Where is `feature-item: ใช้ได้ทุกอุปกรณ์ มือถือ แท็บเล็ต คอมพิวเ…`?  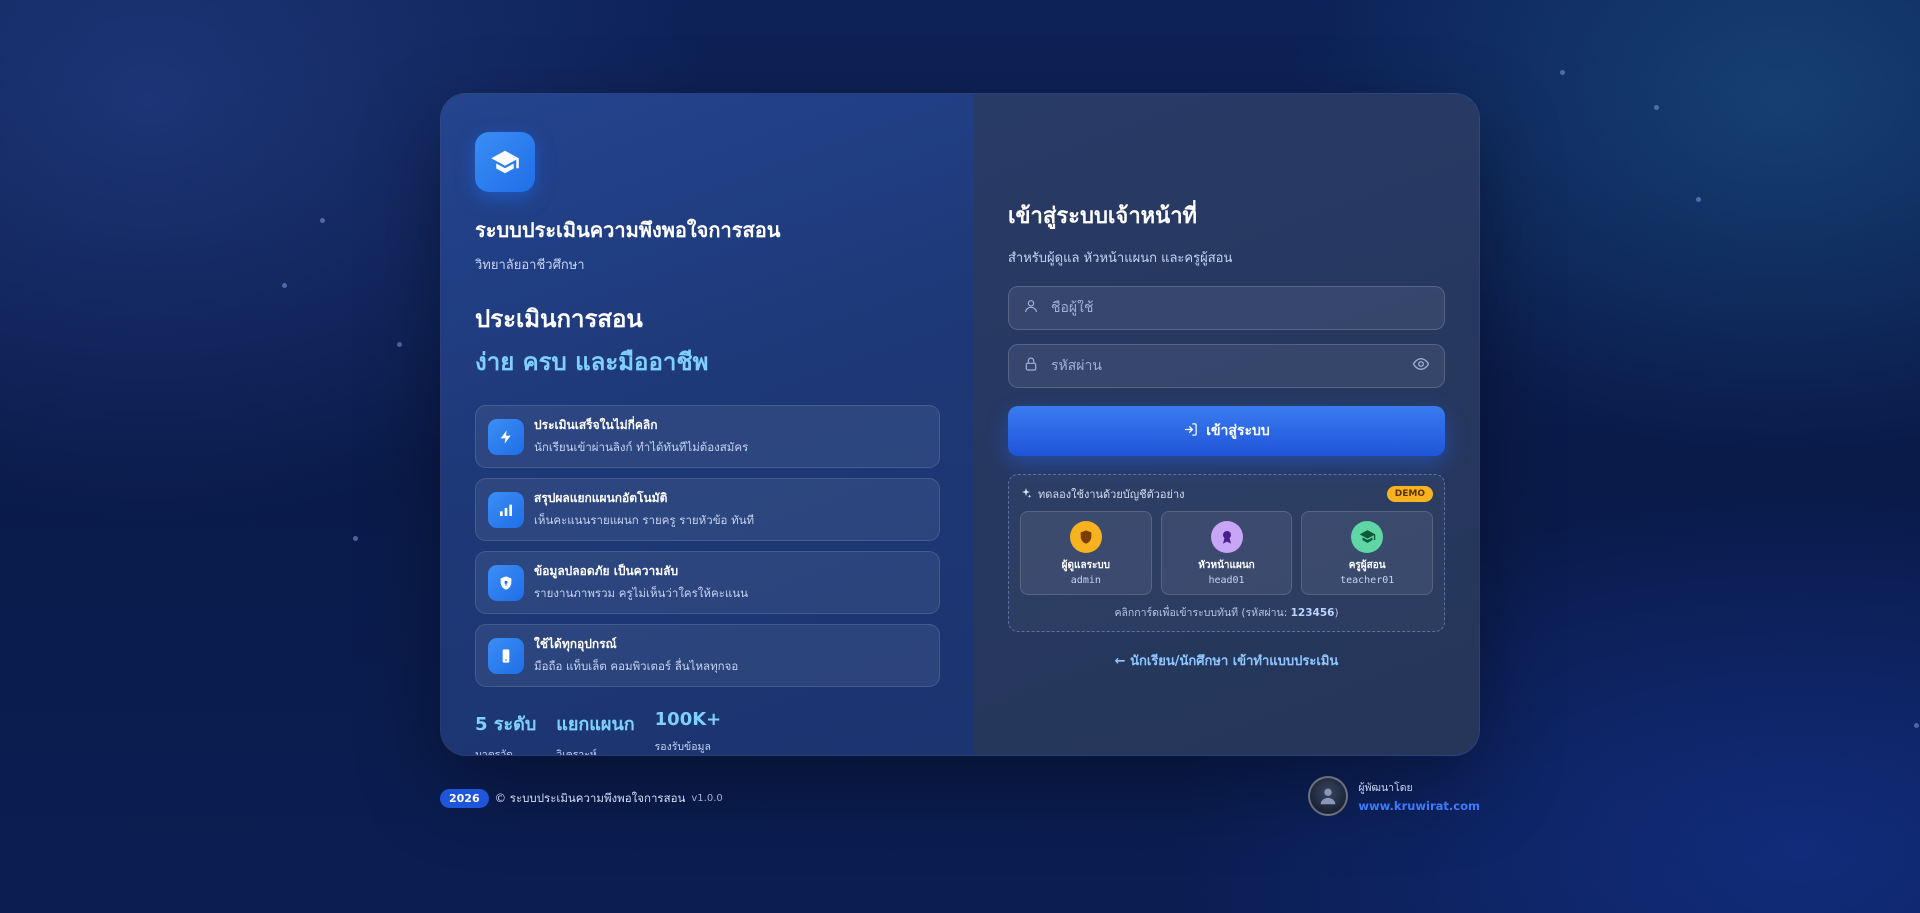
feature-item: ใช้ได้ทุกอุปกรณ์ มือถือ แท็บเล็ต คอมพิวเ… is located at coordinates (707, 655).